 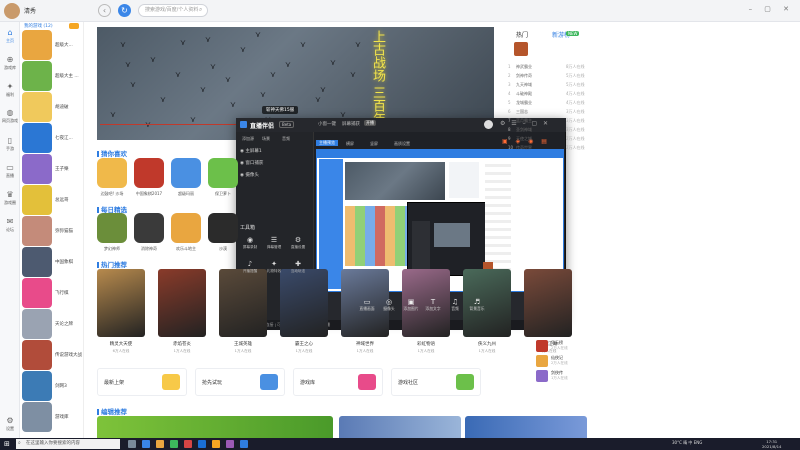 I want to click on quick-tile: 游戏库, so click(x=338, y=382).